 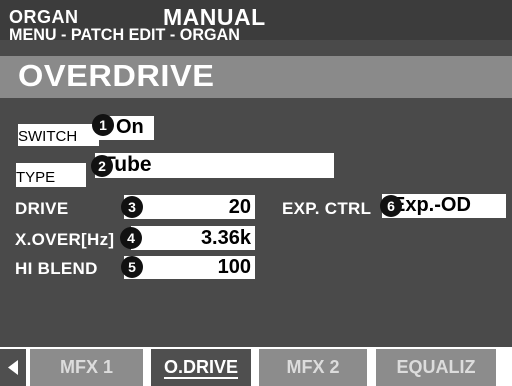 I want to click on tab-mfx1: MFX 1, so click(x=86, y=367).